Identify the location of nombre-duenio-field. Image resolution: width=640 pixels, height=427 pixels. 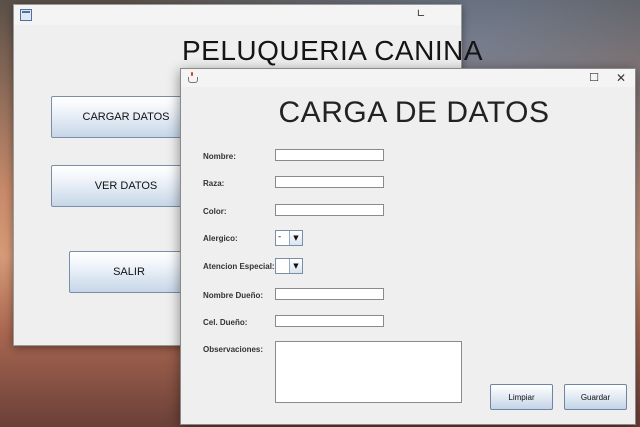
(329, 294).